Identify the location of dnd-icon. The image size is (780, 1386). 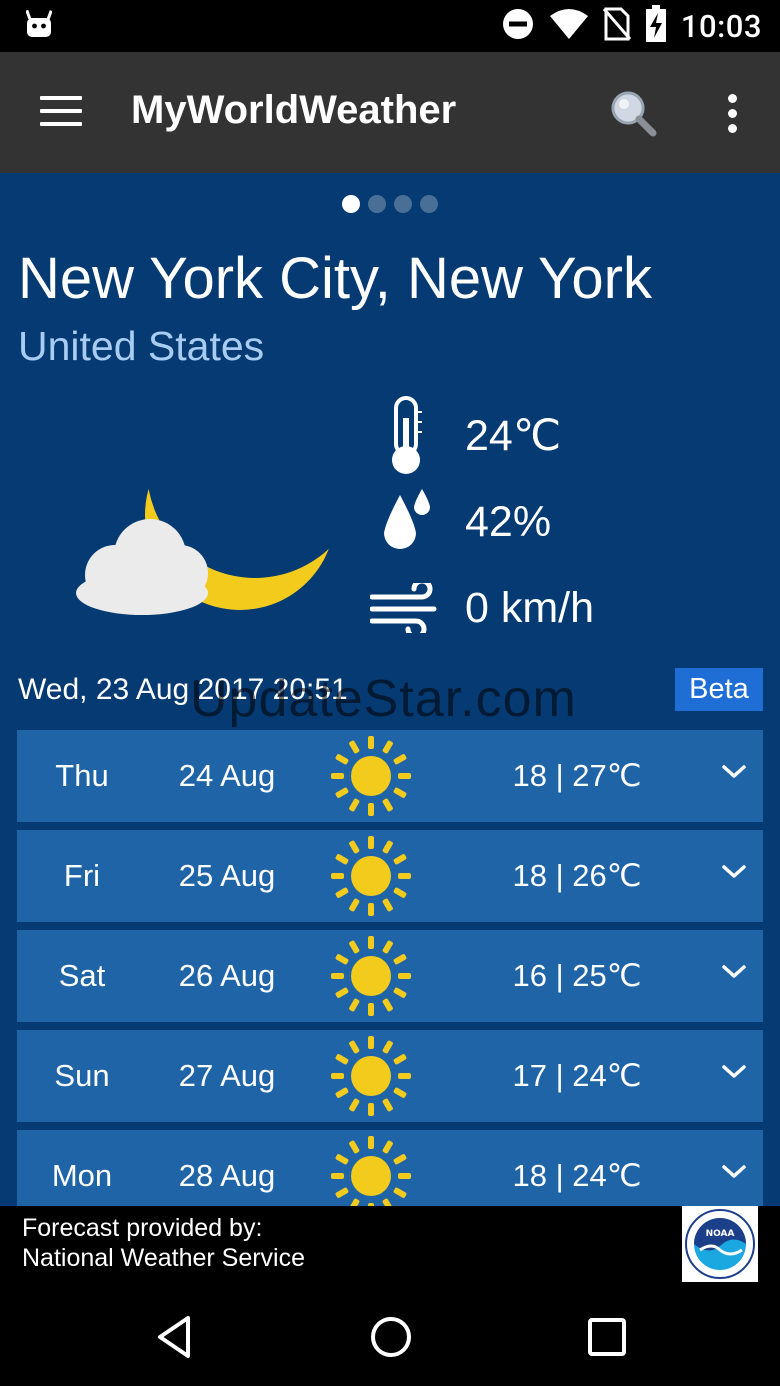
(518, 26).